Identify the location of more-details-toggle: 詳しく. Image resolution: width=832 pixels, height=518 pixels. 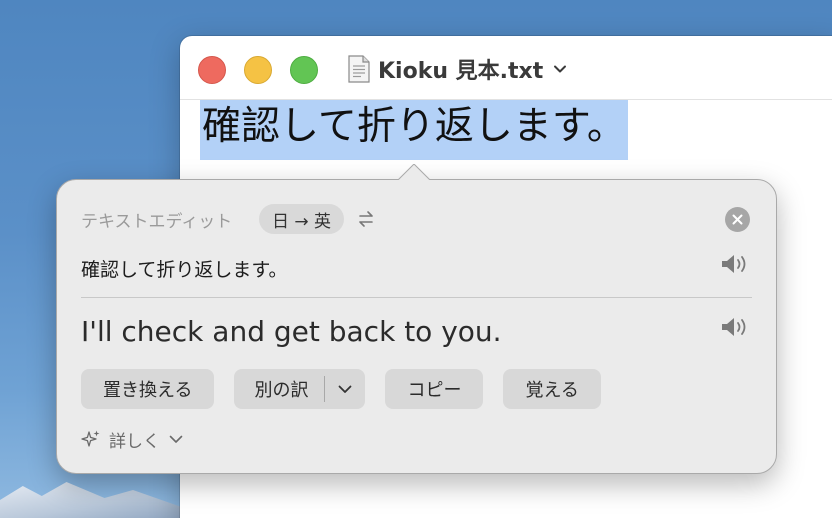
(132, 439).